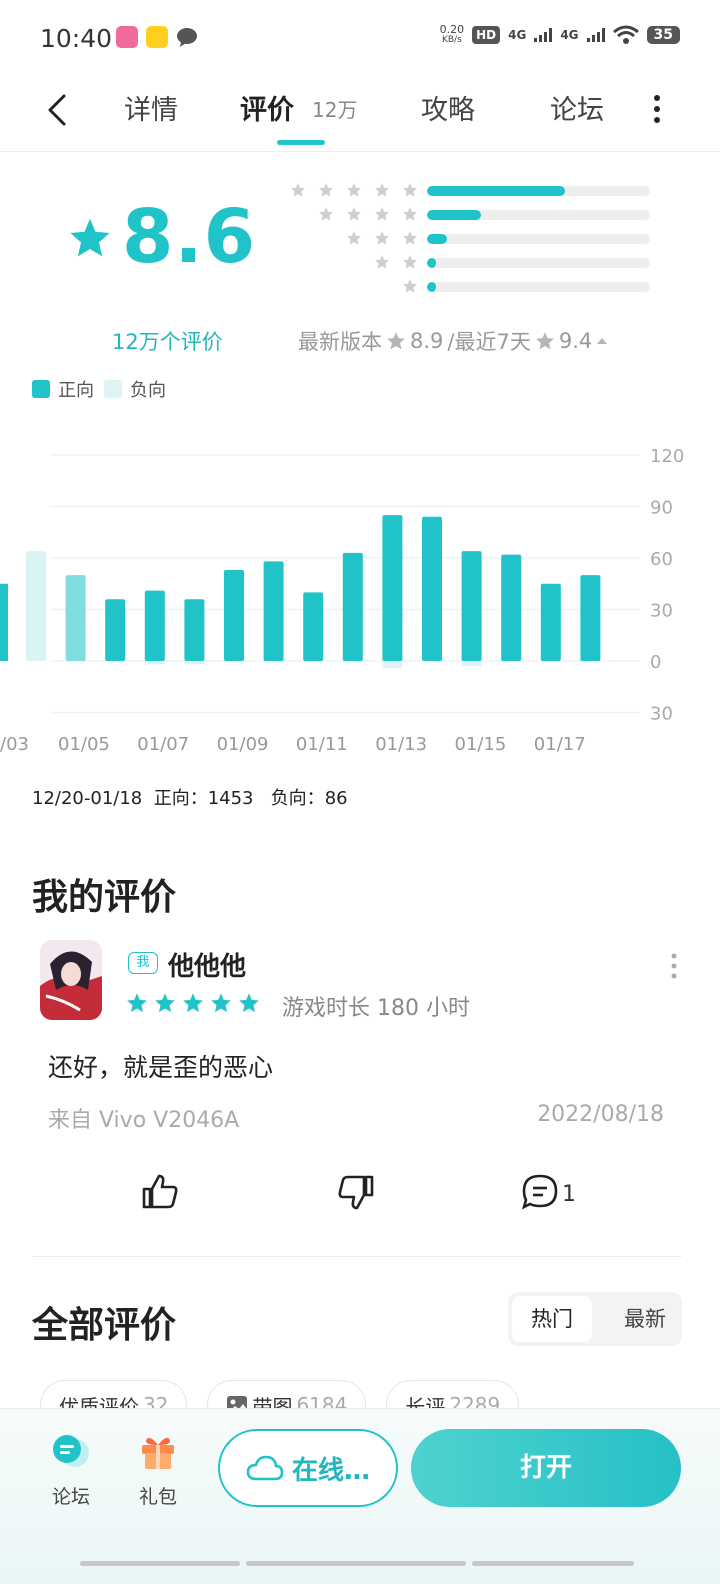 This screenshot has width=720, height=1584. Describe the element at coordinates (127, 37) in the screenshot. I see `bilibili-icon` at that location.